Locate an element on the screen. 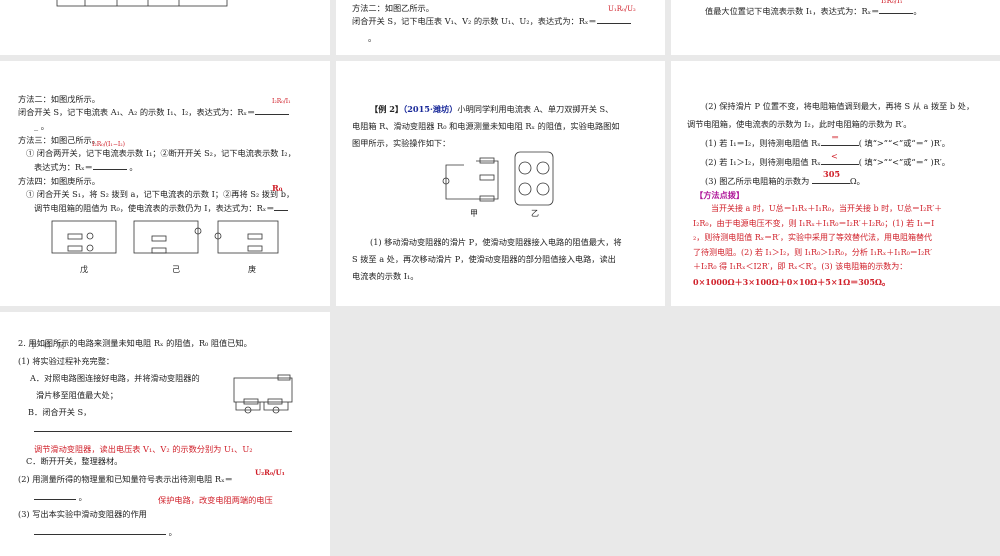  text: (1) 若 I₁＝I₂，则待测电阻值 Rₓ is located at coordinates (763, 143).